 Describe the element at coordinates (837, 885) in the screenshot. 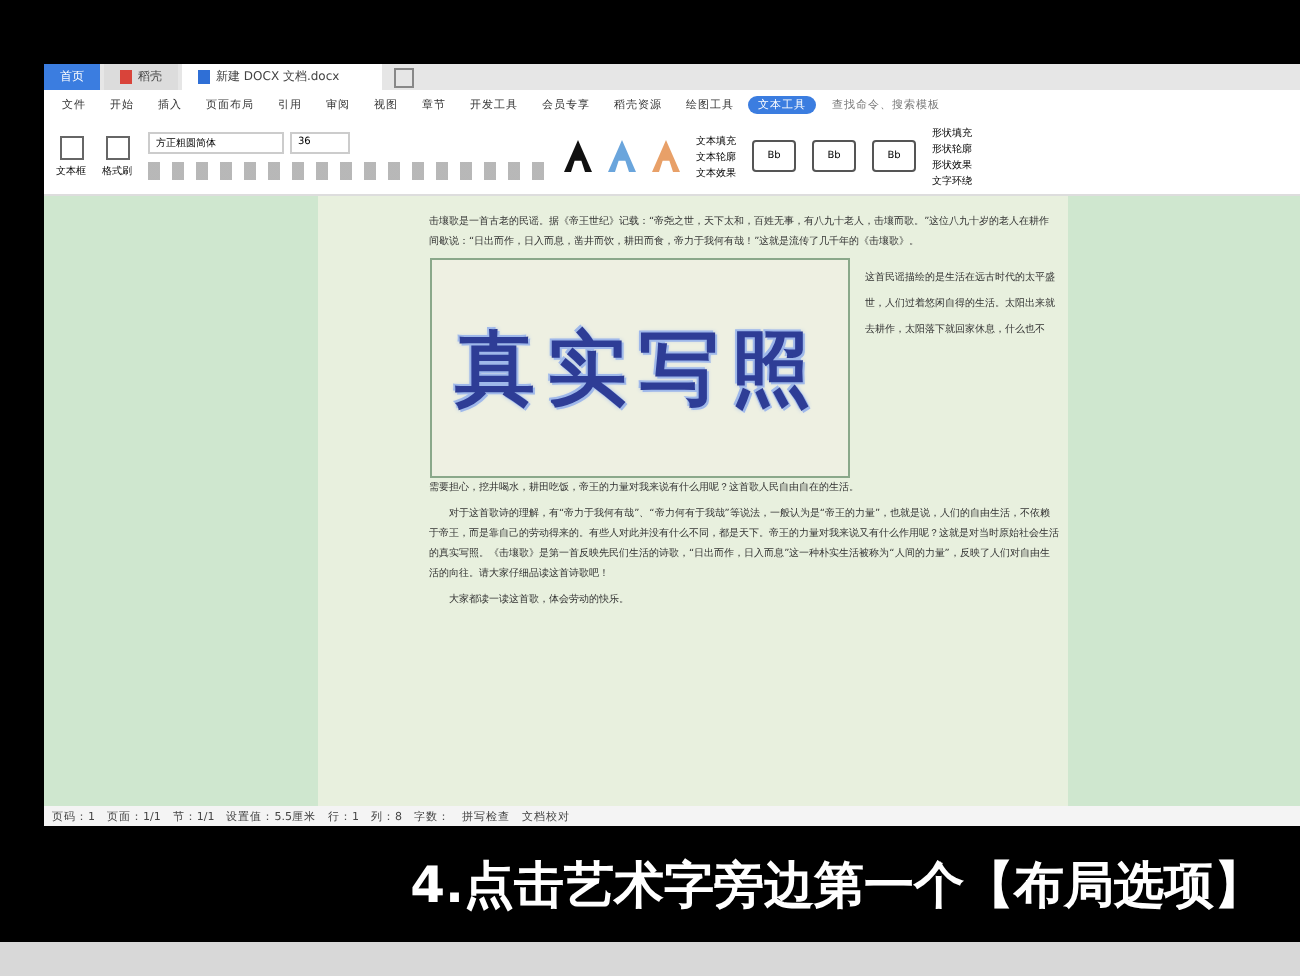

I see `caption-text: 4.点击艺术字旁边第一个【布局选项】` at that location.